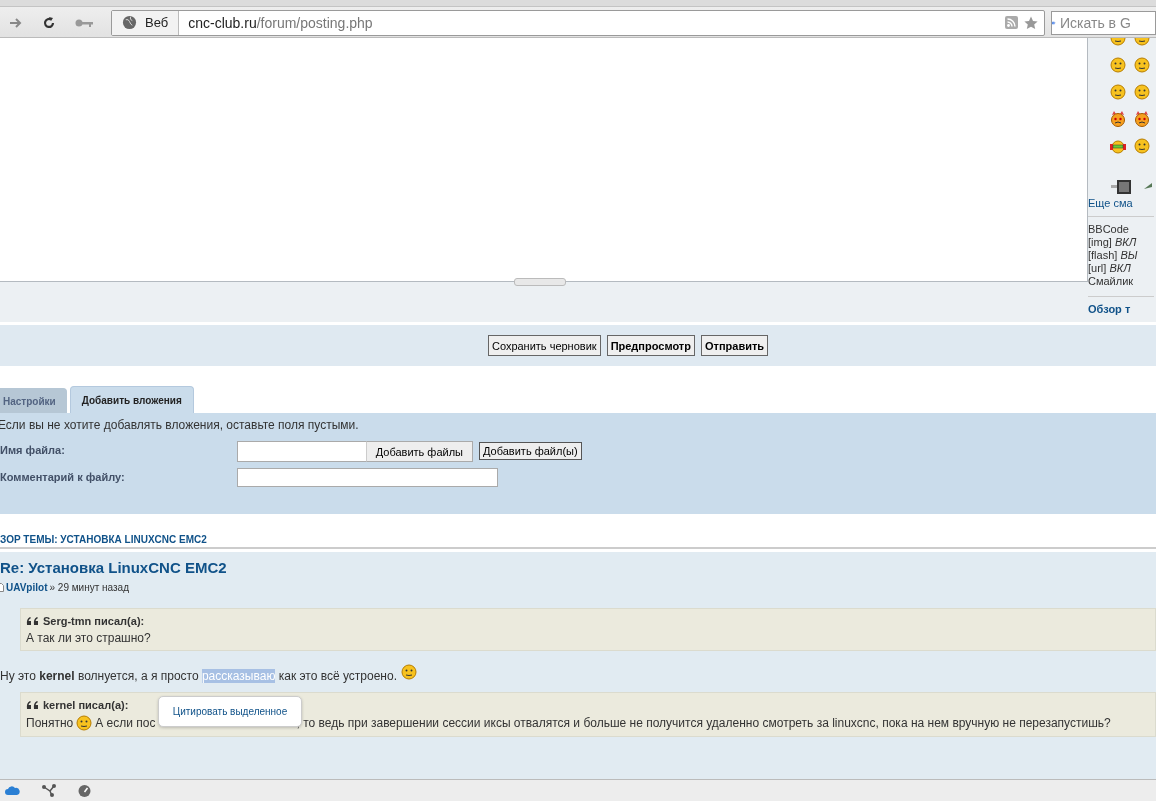 This screenshot has height=802, width=1156. I want to click on bbcode-status: Смайлик, so click(1111, 281).